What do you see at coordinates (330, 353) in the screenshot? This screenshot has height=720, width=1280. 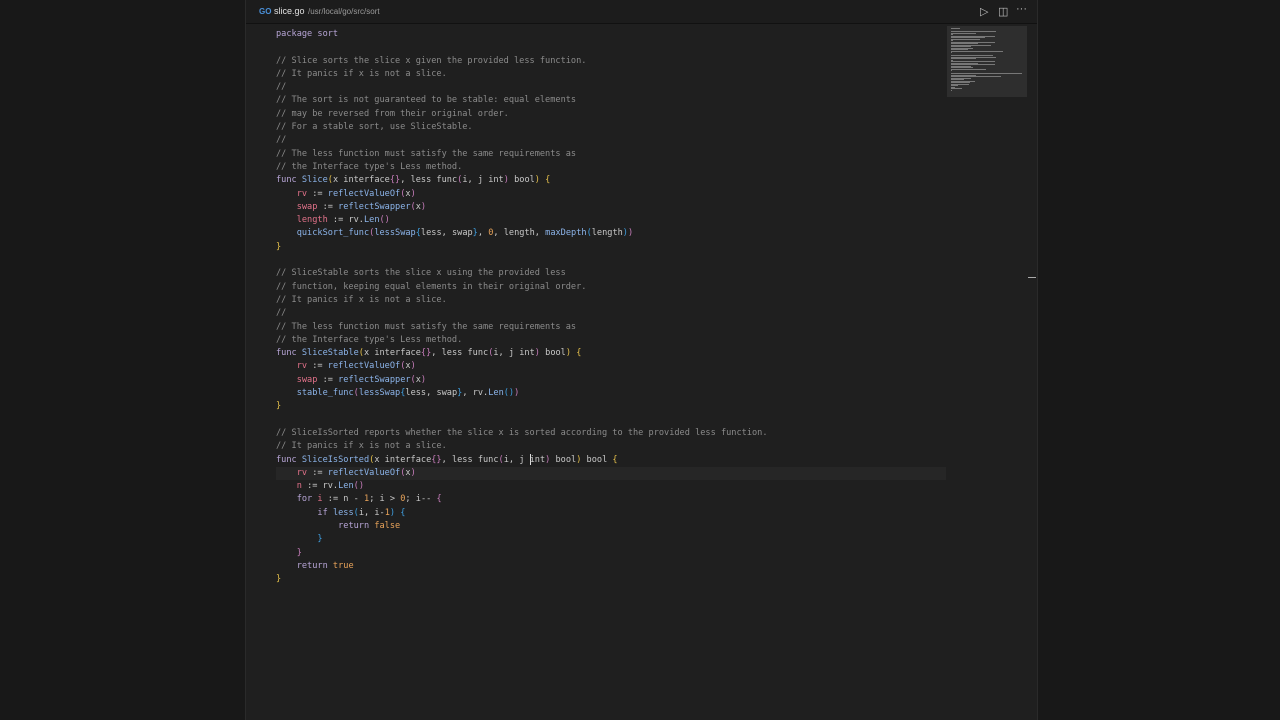 I see `code-token: SliceStable` at bounding box center [330, 353].